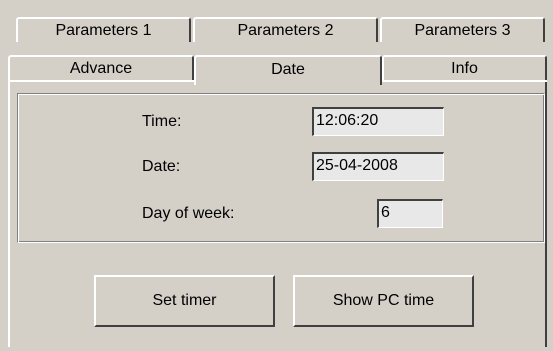  Describe the element at coordinates (162, 121) in the screenshot. I see `time-label: Time:` at that location.